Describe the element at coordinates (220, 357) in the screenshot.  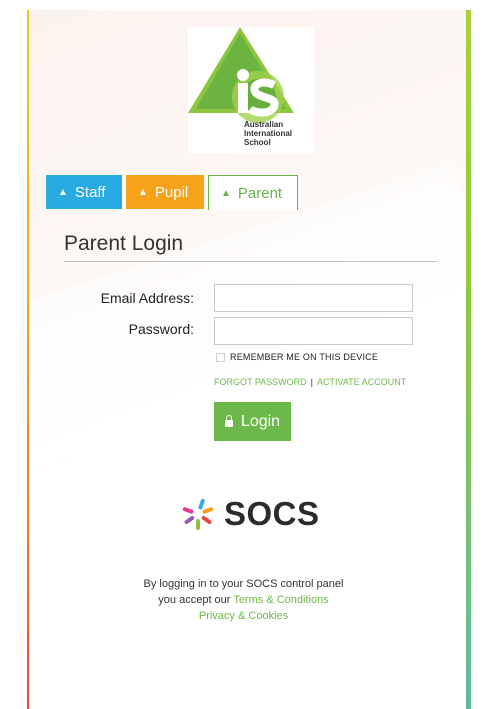
I see `remember-checkbox` at that location.